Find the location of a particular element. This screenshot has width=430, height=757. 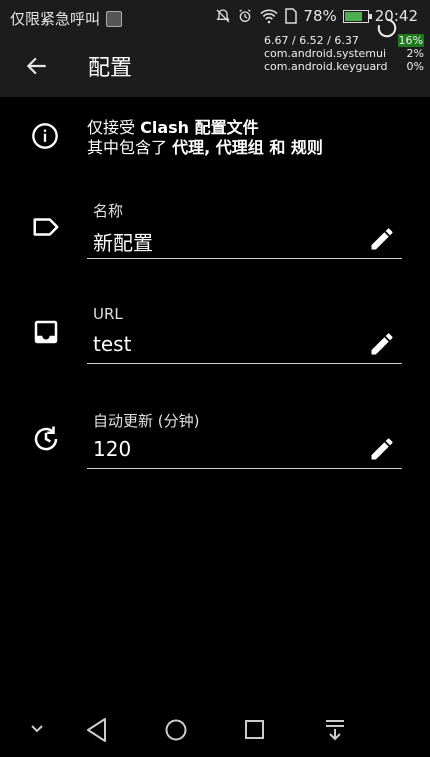

perf-cpu-total: 16% is located at coordinates (410, 40).